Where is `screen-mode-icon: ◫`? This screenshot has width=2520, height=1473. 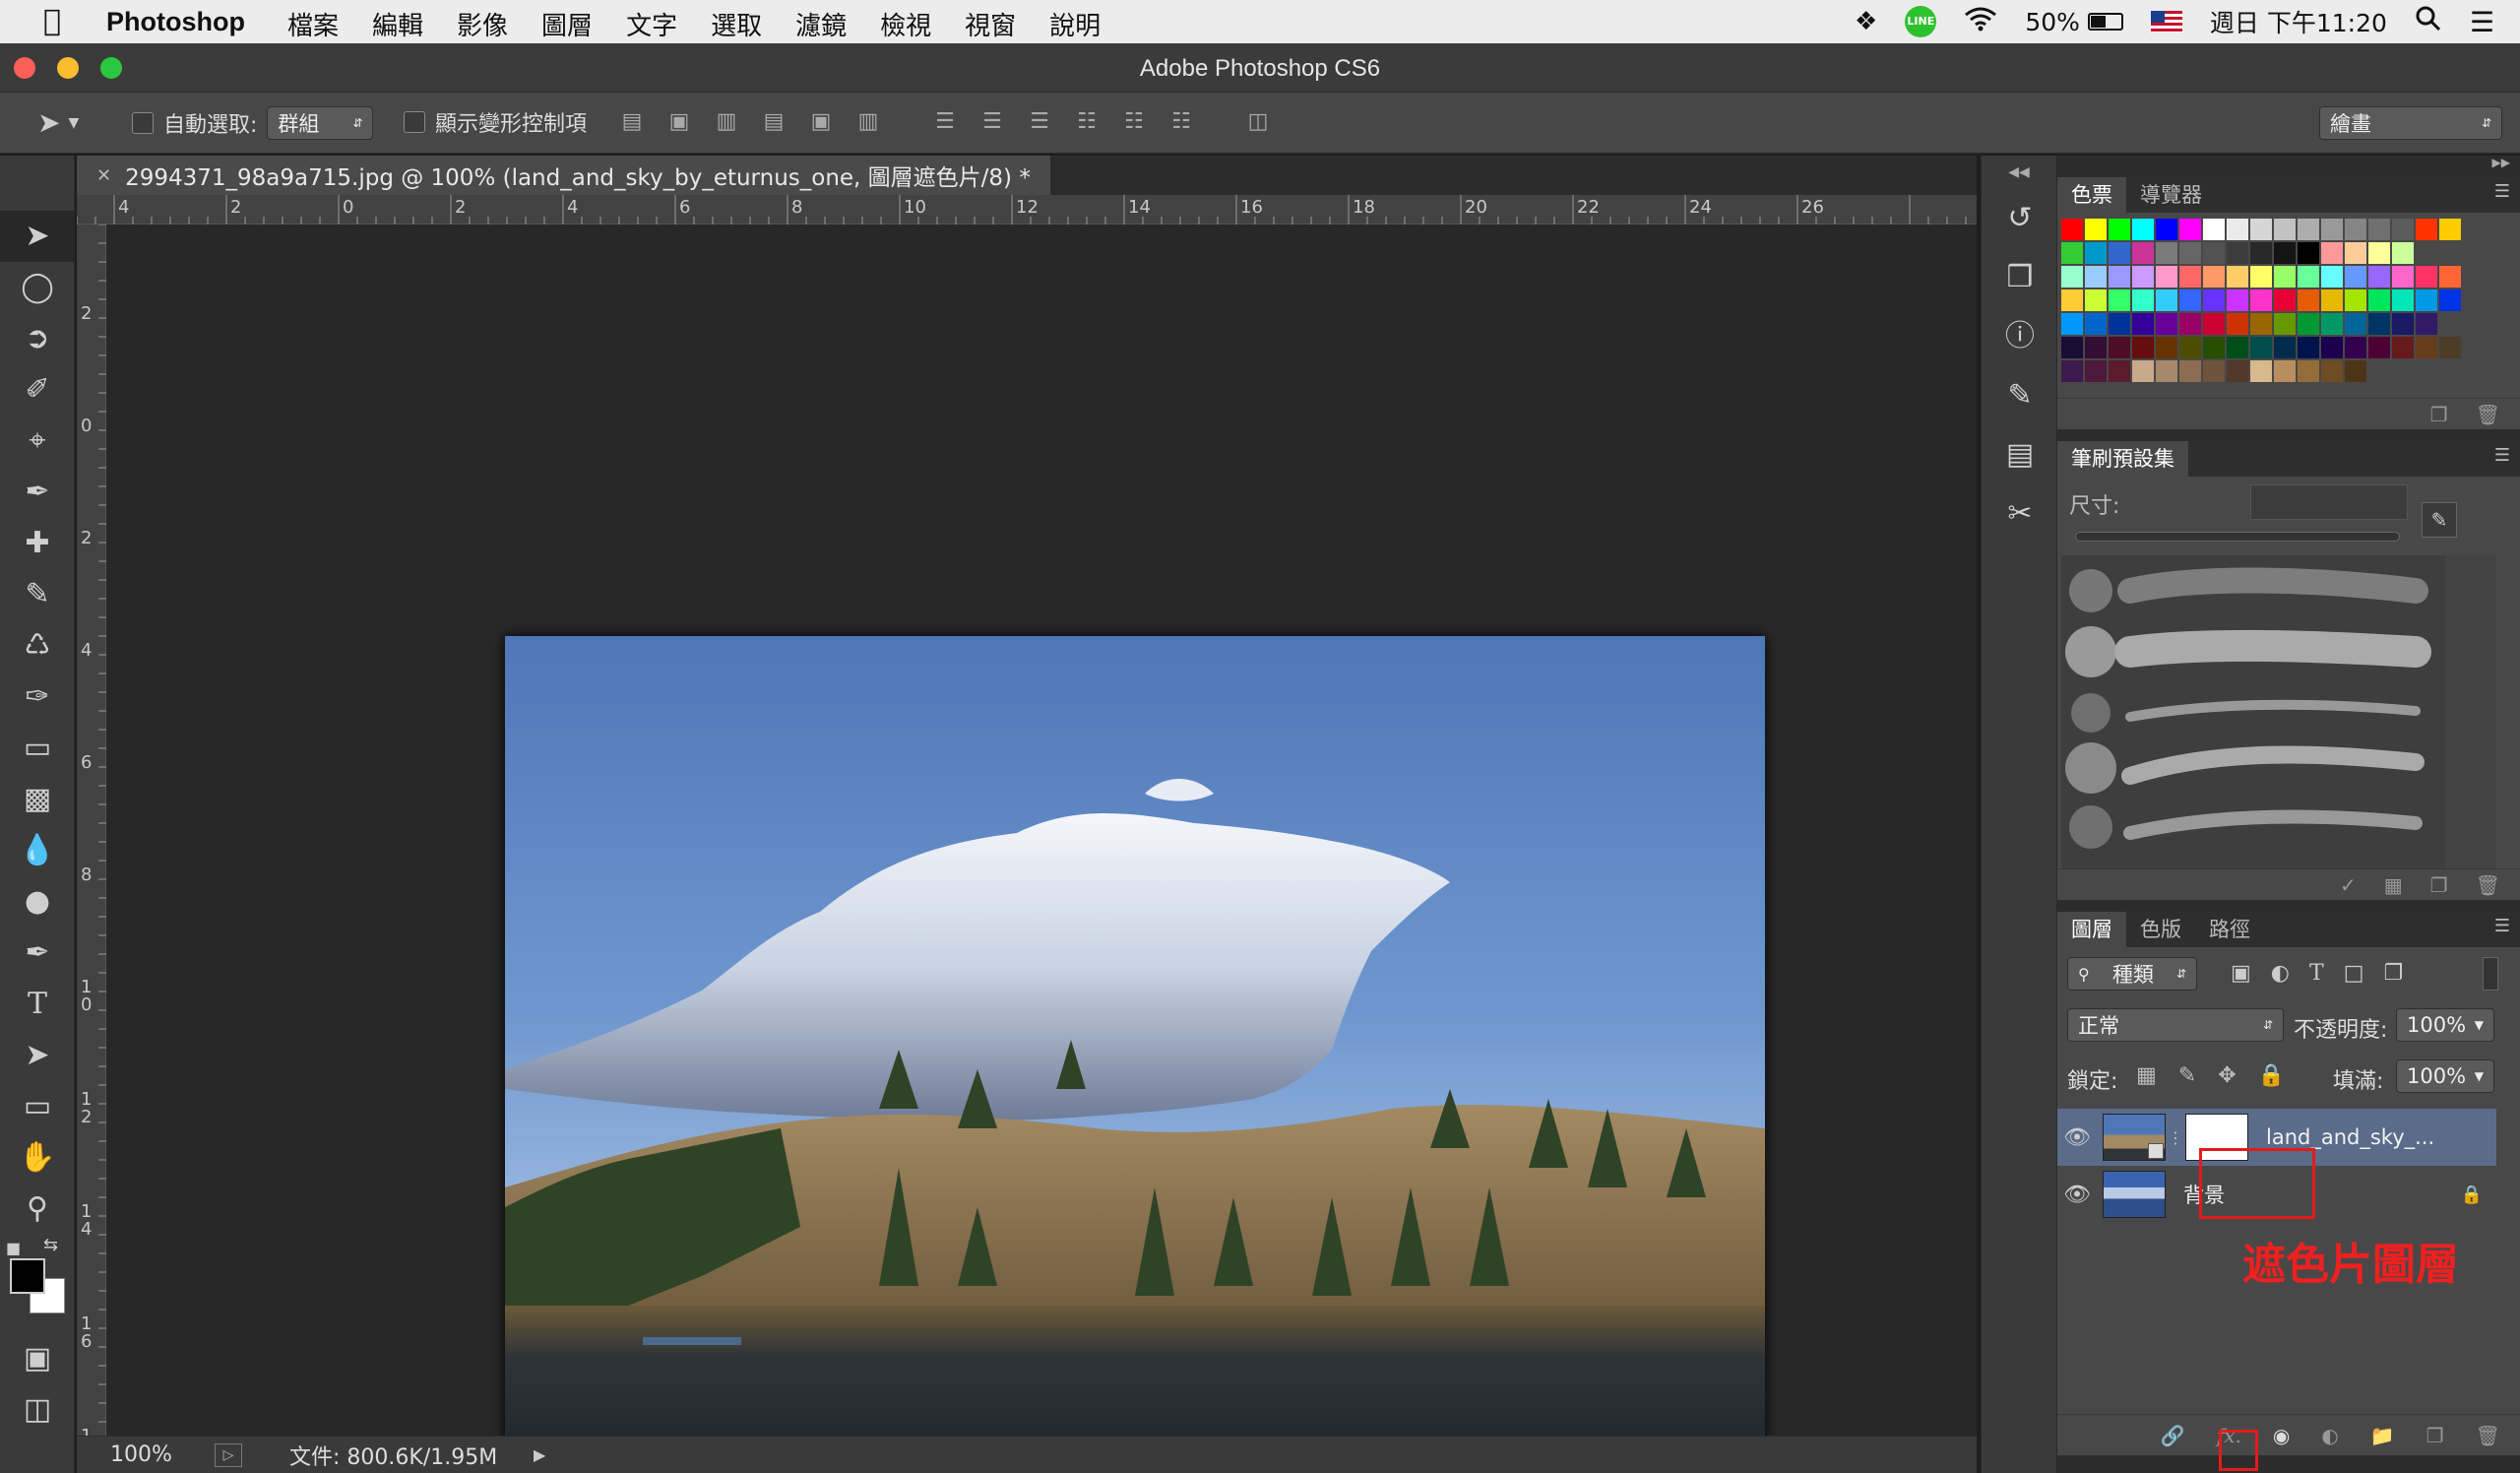 screen-mode-icon: ◫ is located at coordinates (37, 1410).